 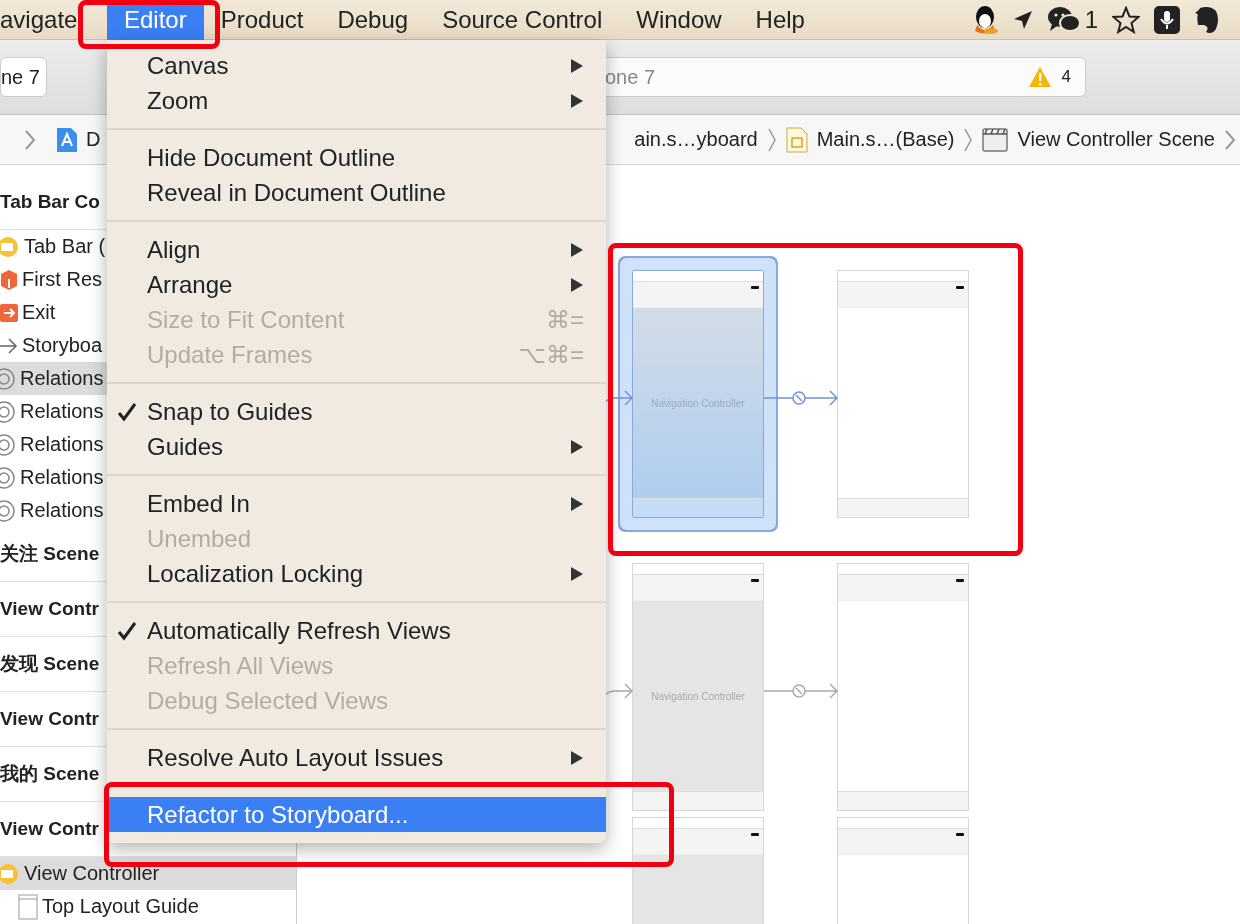 I want to click on notification-count: 1, so click(x=1091, y=19).